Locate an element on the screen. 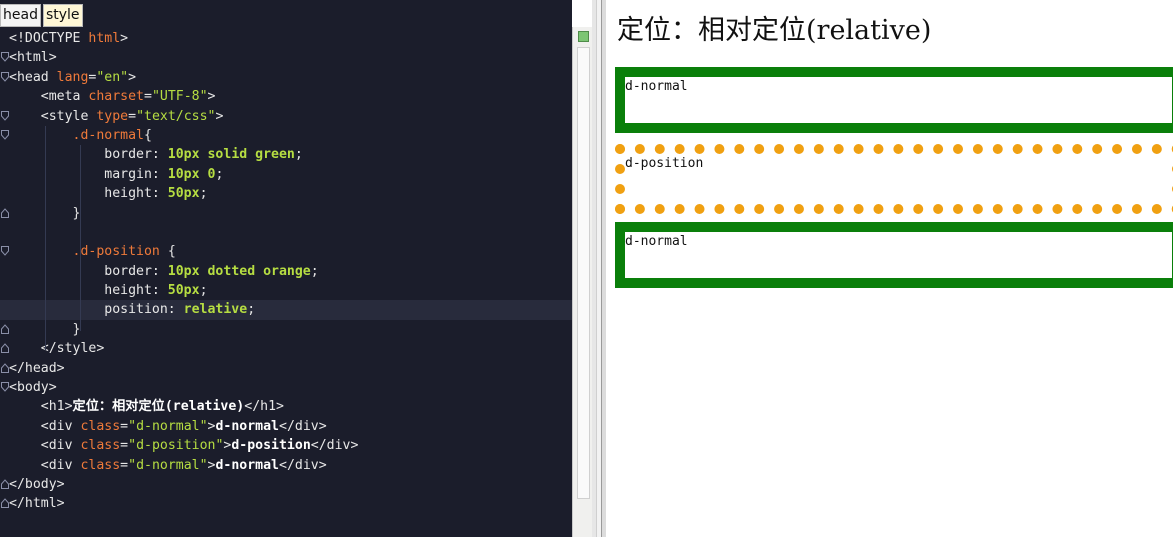 This screenshot has width=1173, height=537. code-line: border: 10px dotted orange; is located at coordinates (286, 271).